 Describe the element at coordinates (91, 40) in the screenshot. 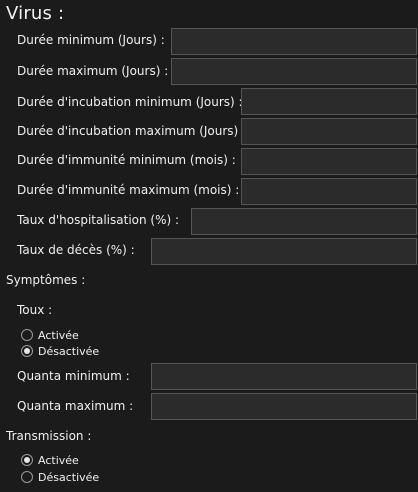

I see `duree-min-label: Durée minimum (Jours) :` at that location.